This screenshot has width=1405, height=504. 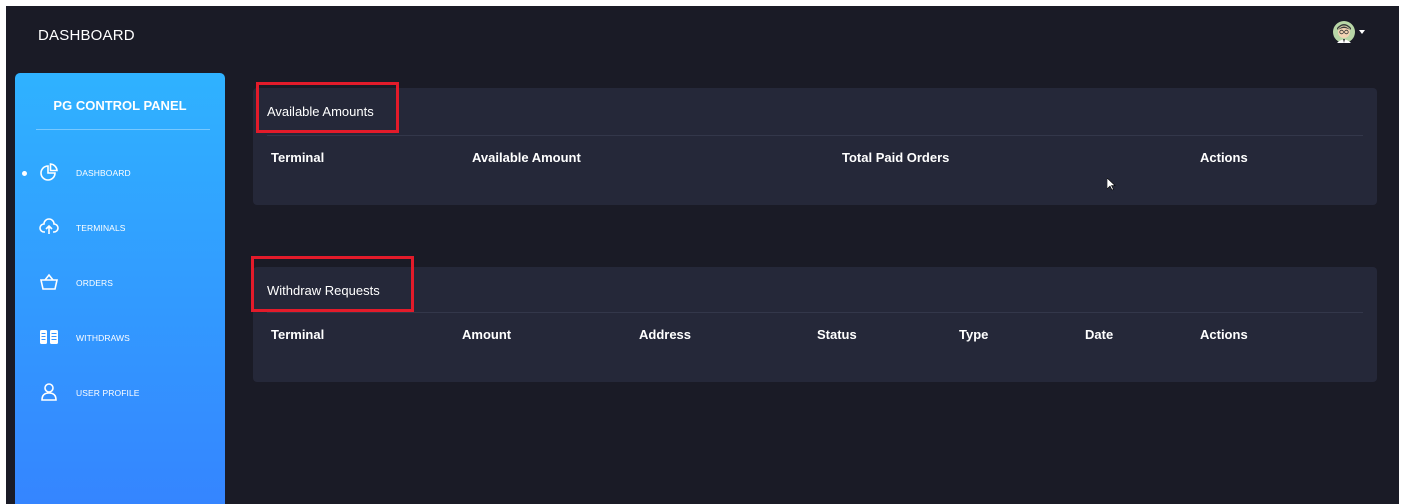 I want to click on user-icon, so click(x=49, y=392).